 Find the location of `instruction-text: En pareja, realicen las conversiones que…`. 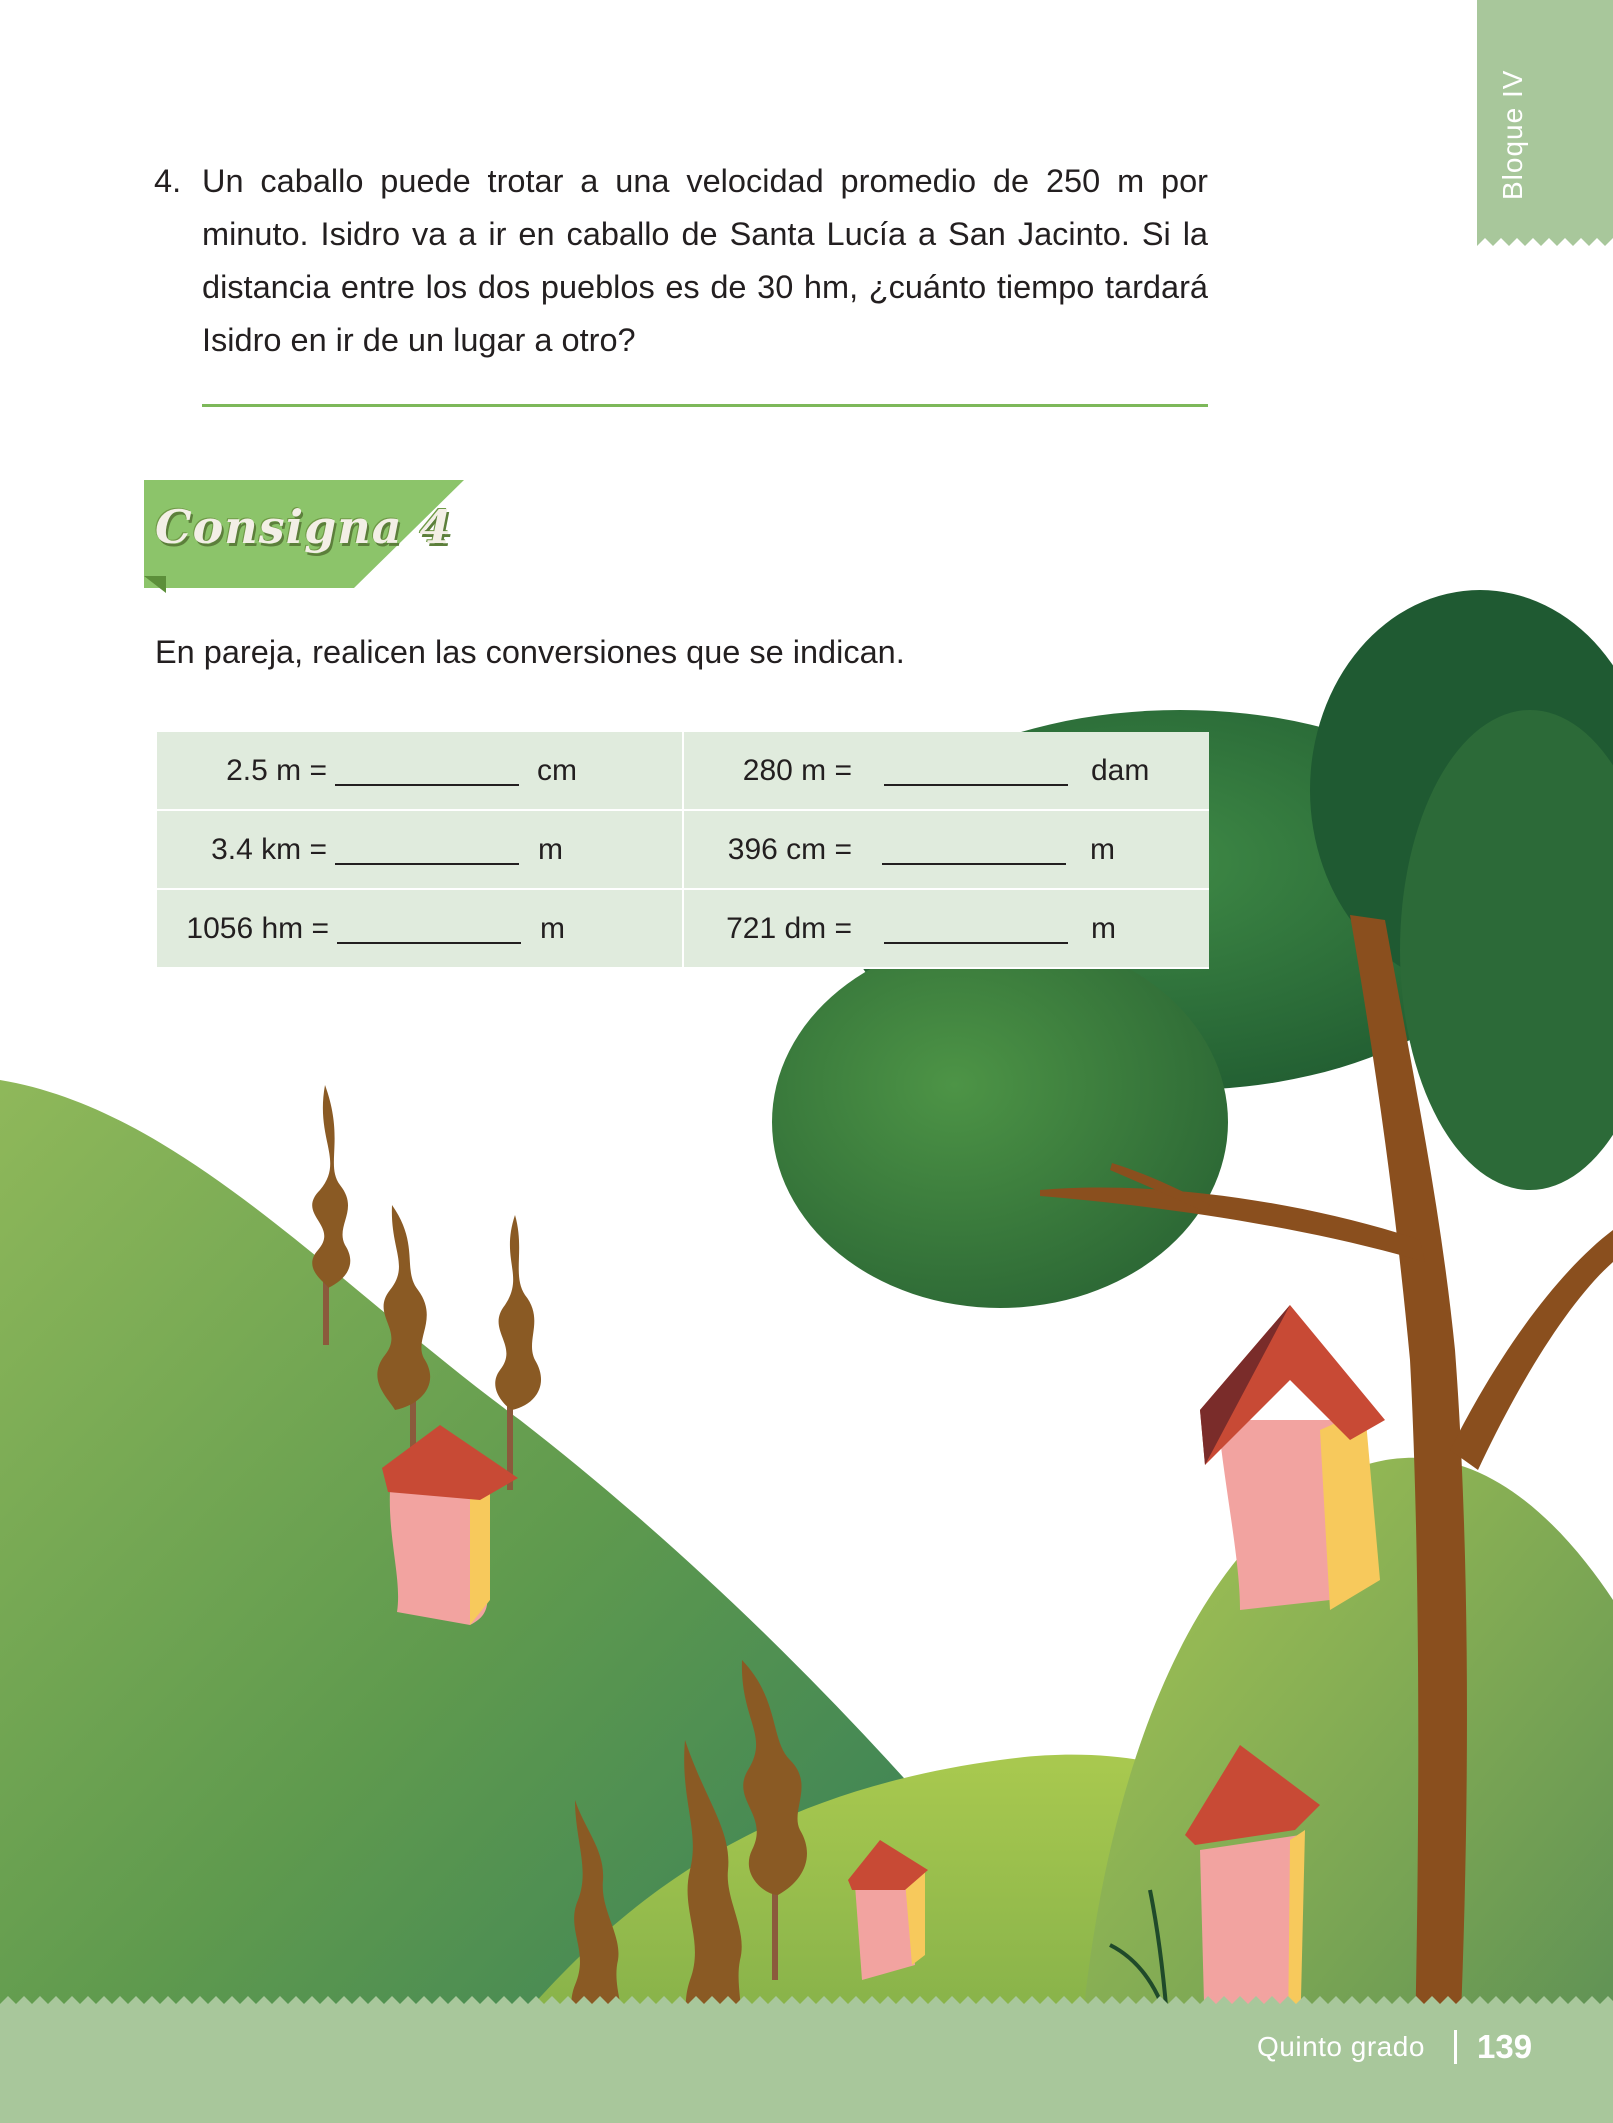

instruction-text: En pareja, realicen las conversiones que… is located at coordinates (530, 652).